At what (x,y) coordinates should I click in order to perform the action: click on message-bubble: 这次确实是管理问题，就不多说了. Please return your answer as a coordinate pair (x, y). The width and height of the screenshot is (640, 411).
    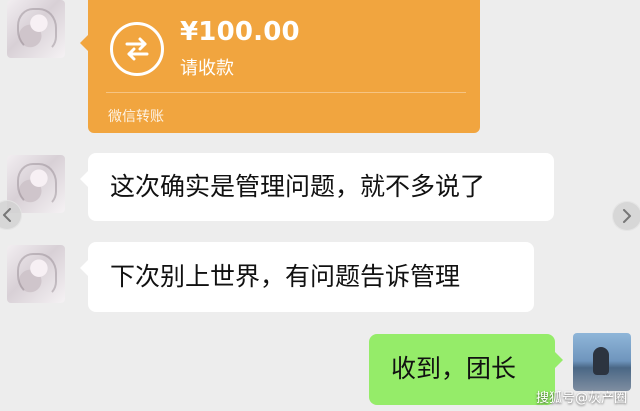
    Looking at the image, I should click on (317, 187).